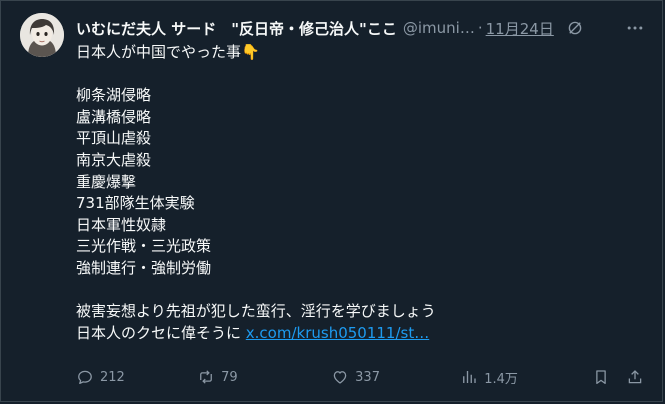 The image size is (665, 404). What do you see at coordinates (161, 332) in the screenshot?
I see `body-line-text: 日本人のクセに偉そうに` at bounding box center [161, 332].